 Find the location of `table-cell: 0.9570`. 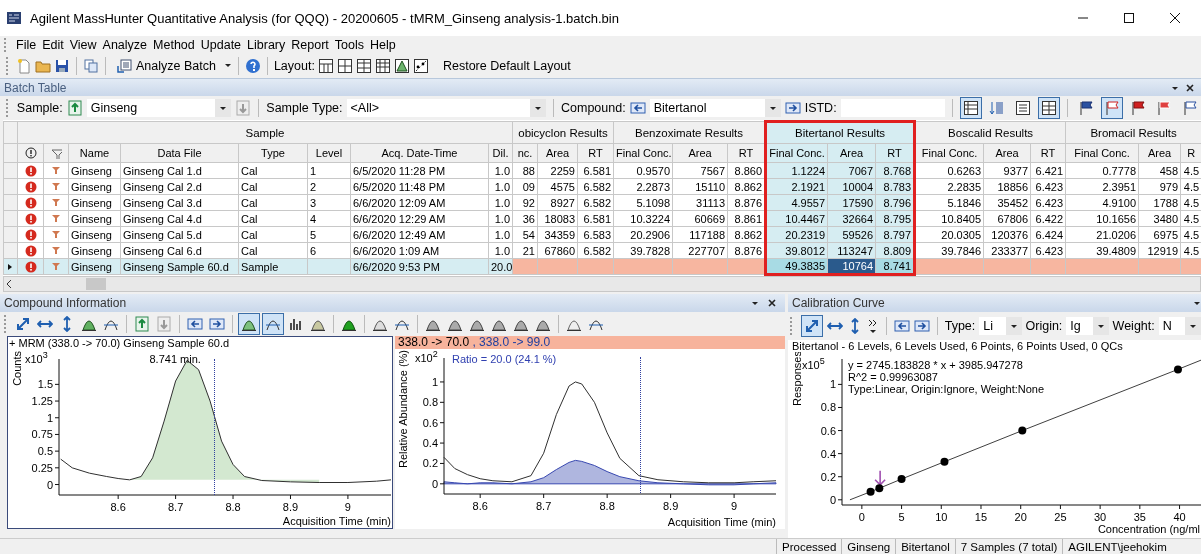

table-cell: 0.9570 is located at coordinates (643, 170).